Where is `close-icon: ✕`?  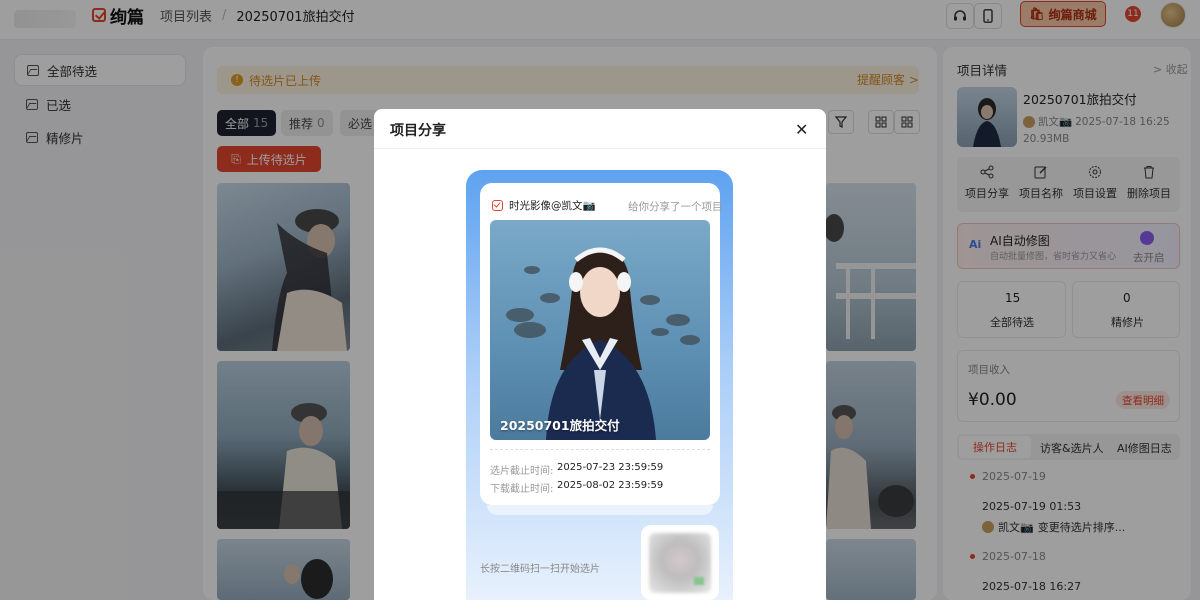 close-icon: ✕ is located at coordinates (801, 129).